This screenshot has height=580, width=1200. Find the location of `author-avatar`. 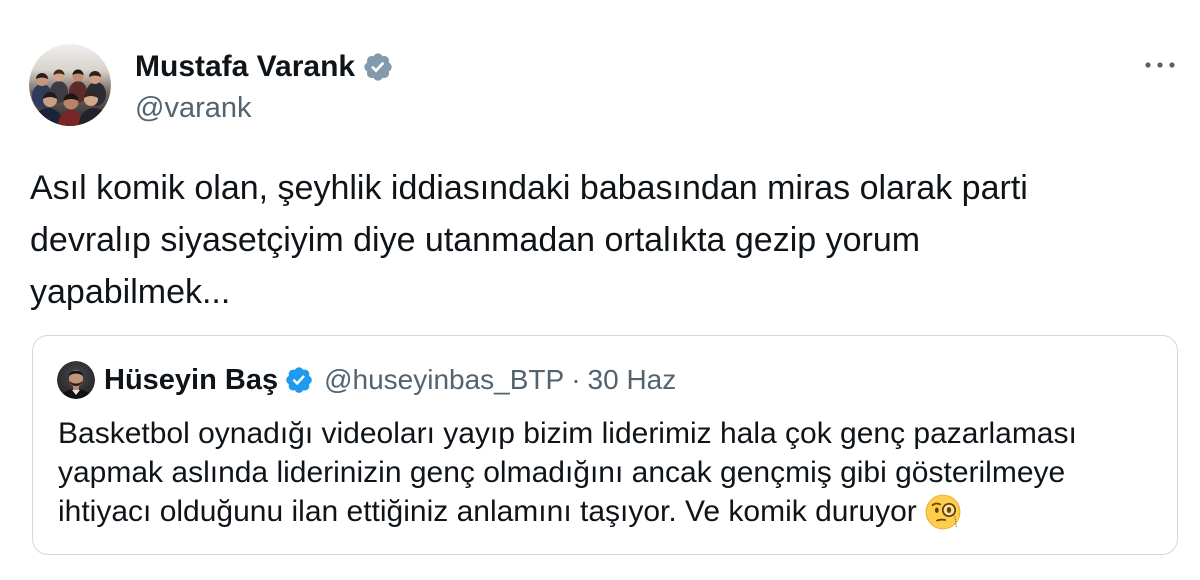

author-avatar is located at coordinates (70, 85).